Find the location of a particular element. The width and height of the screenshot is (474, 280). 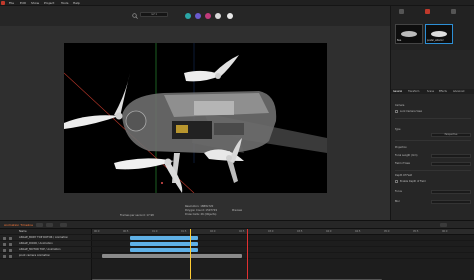

toolbar: ref 1 is located at coordinates (195, 16).